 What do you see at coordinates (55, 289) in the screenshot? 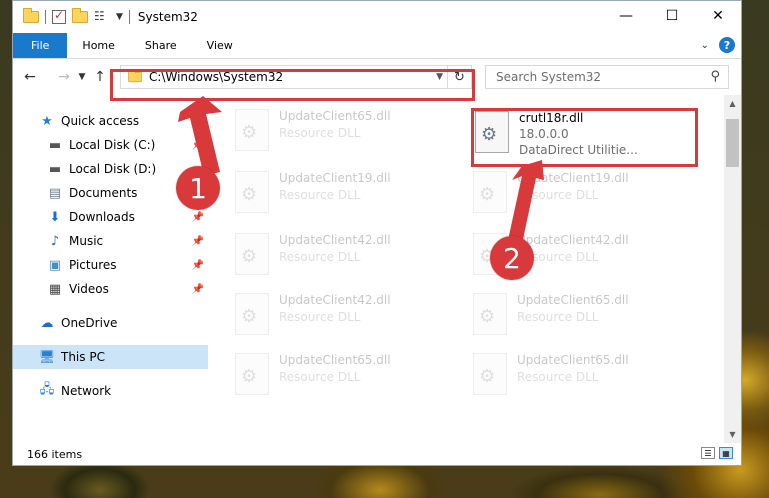
I see `videos-icon: ▦` at bounding box center [55, 289].